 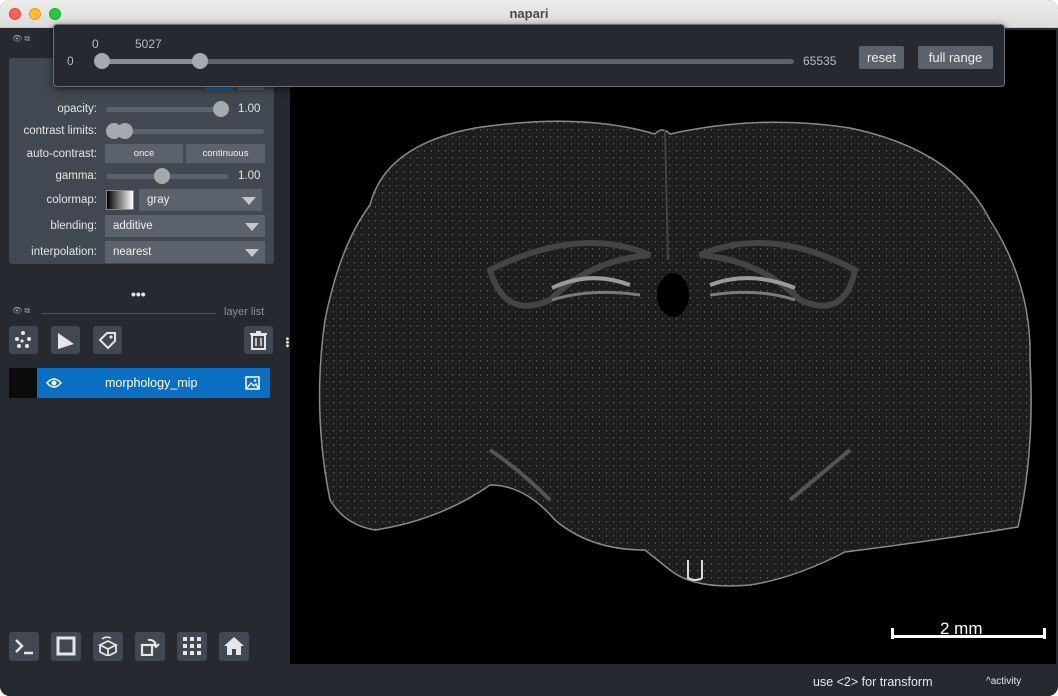 I want to click on toggle-ndisplay-button, so click(x=66, y=646).